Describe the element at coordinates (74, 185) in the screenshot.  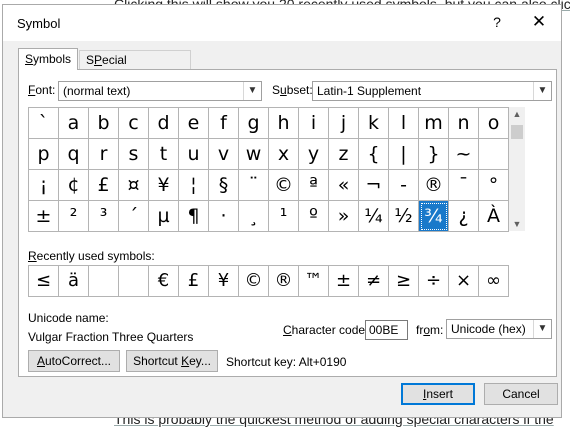
I see `symbol-cell: ¢` at that location.